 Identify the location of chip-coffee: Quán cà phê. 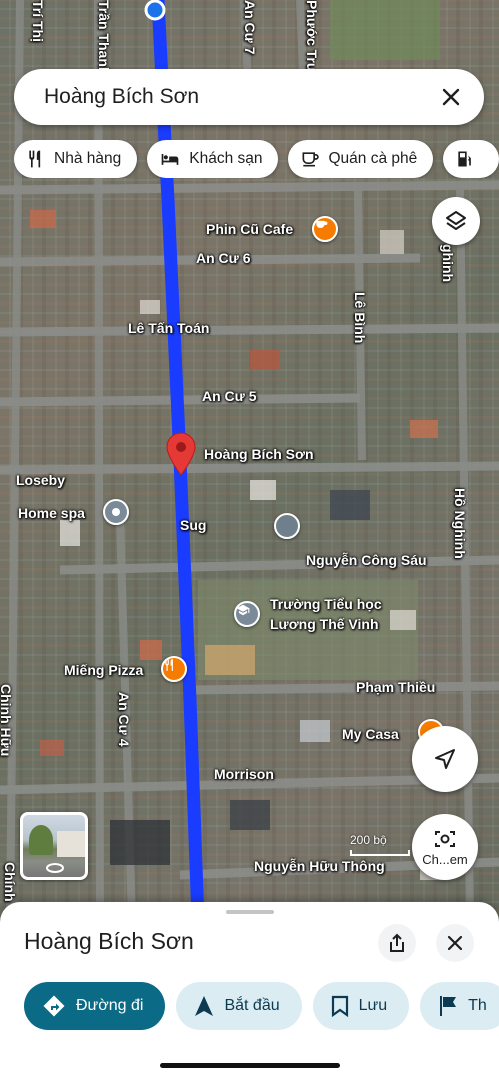
(361, 159).